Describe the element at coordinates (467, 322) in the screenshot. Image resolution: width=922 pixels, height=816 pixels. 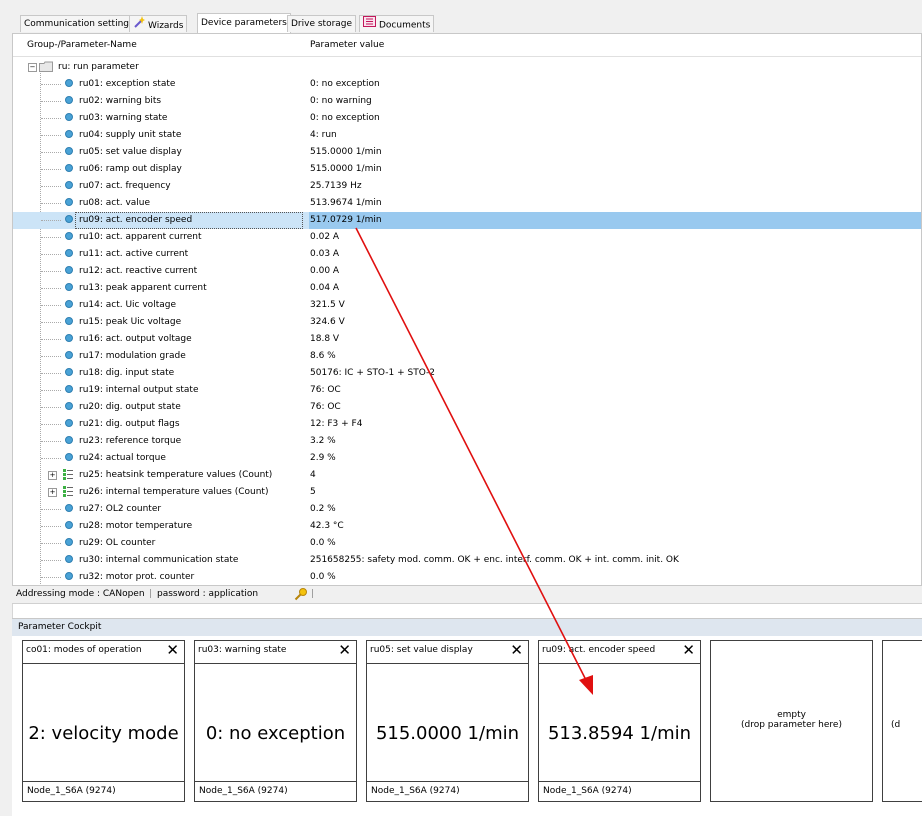
I see `tree-row: ru15: peak Uic voltage 324.6 V` at that location.